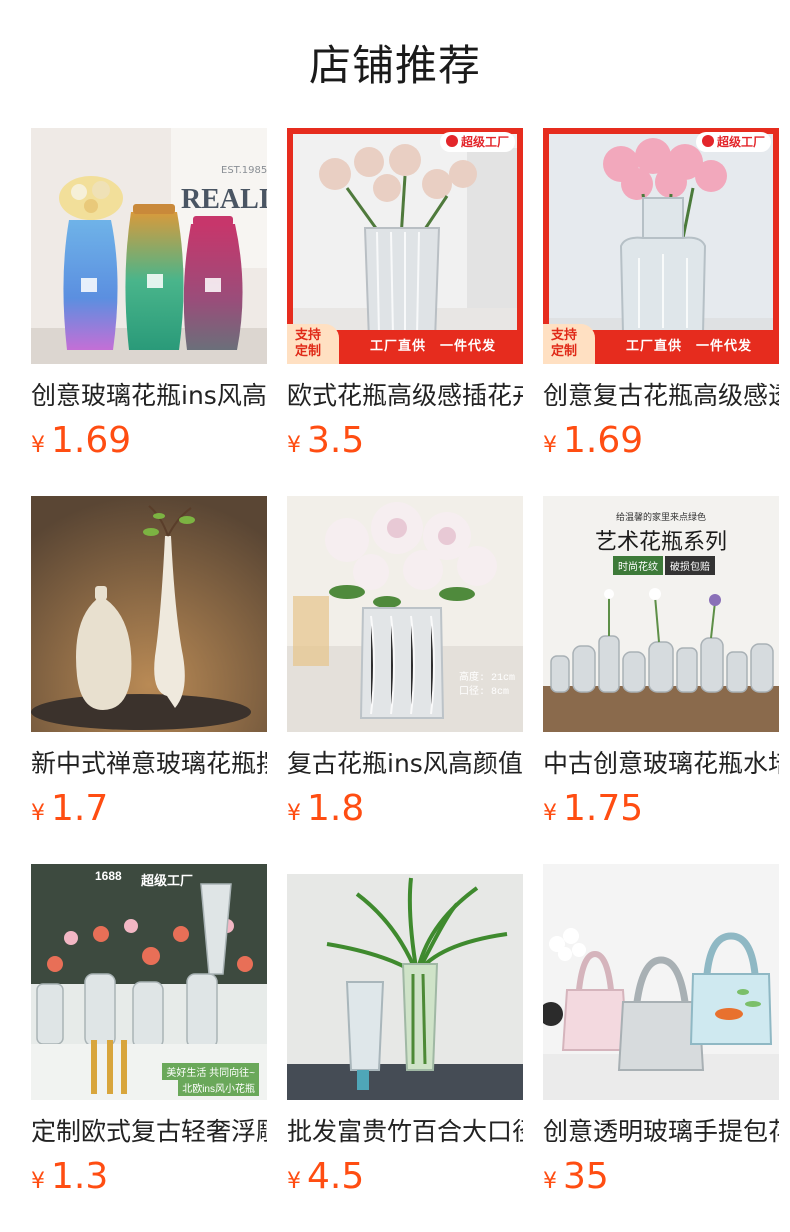  Describe the element at coordinates (244, 170) in the screenshot. I see `svg-text: EST.1985` at that location.